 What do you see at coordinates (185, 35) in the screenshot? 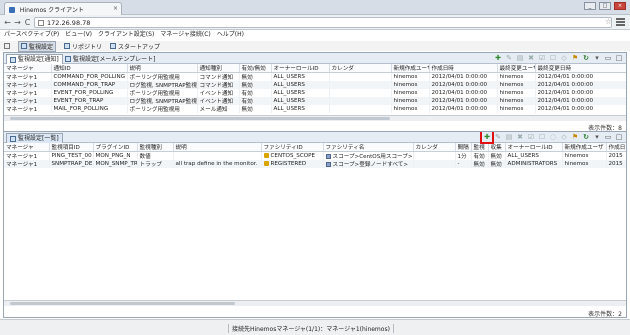
I see `menu-manager-connection: マネージャ接続(C)` at bounding box center [185, 35].